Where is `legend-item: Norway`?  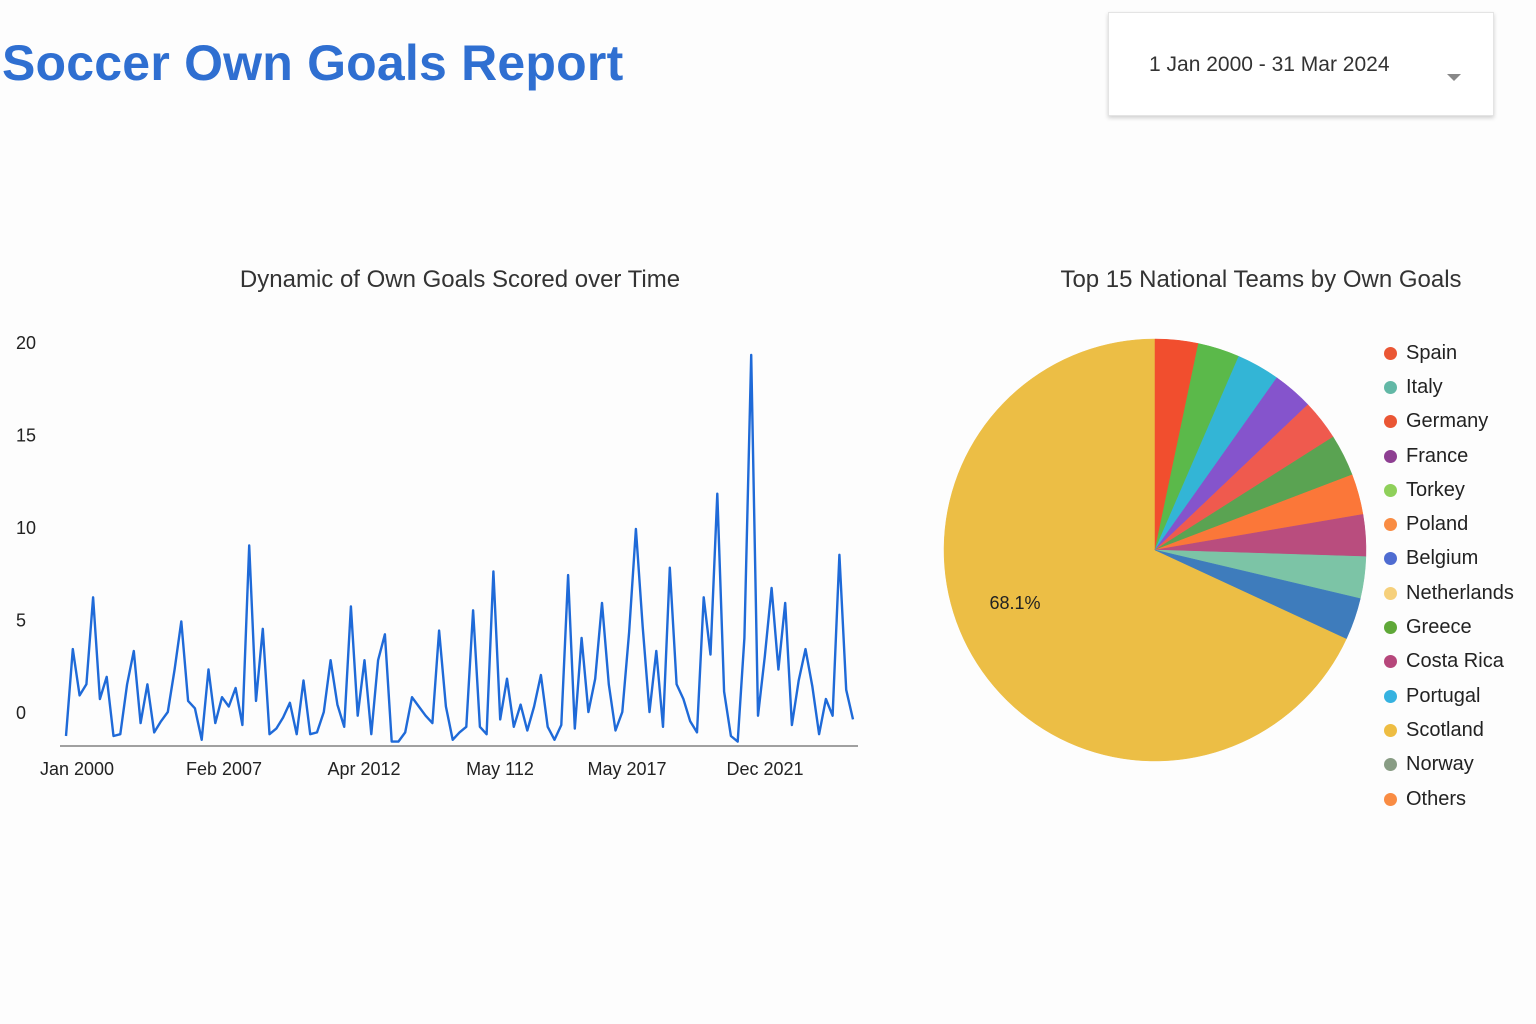
legend-item: Norway is located at coordinates (1449, 765).